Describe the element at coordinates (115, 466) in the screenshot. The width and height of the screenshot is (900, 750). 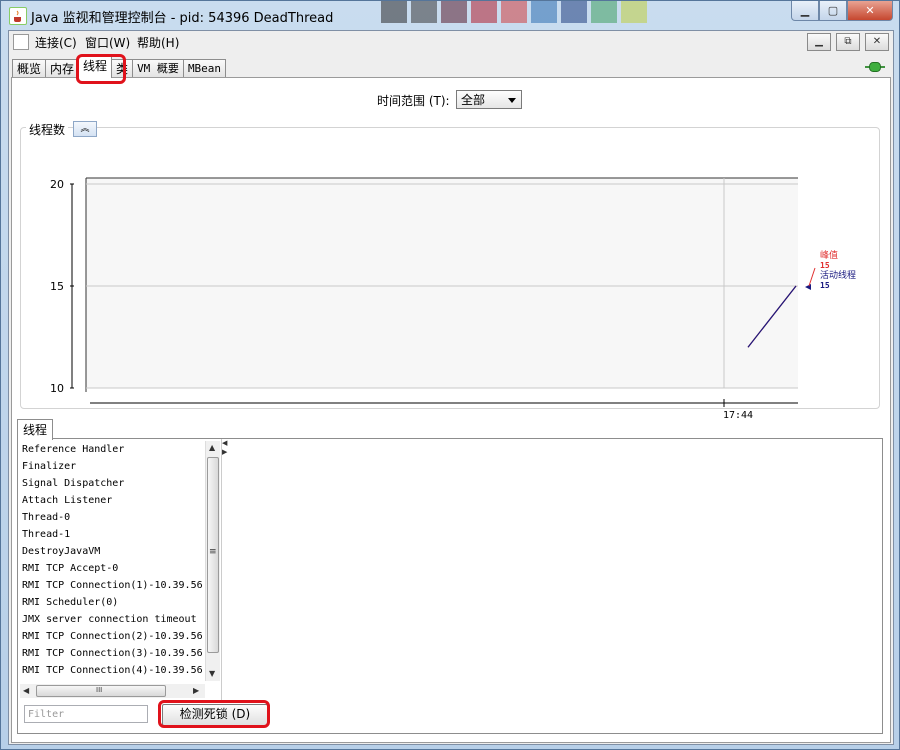
I see `thread-list-item: Finalizer` at that location.